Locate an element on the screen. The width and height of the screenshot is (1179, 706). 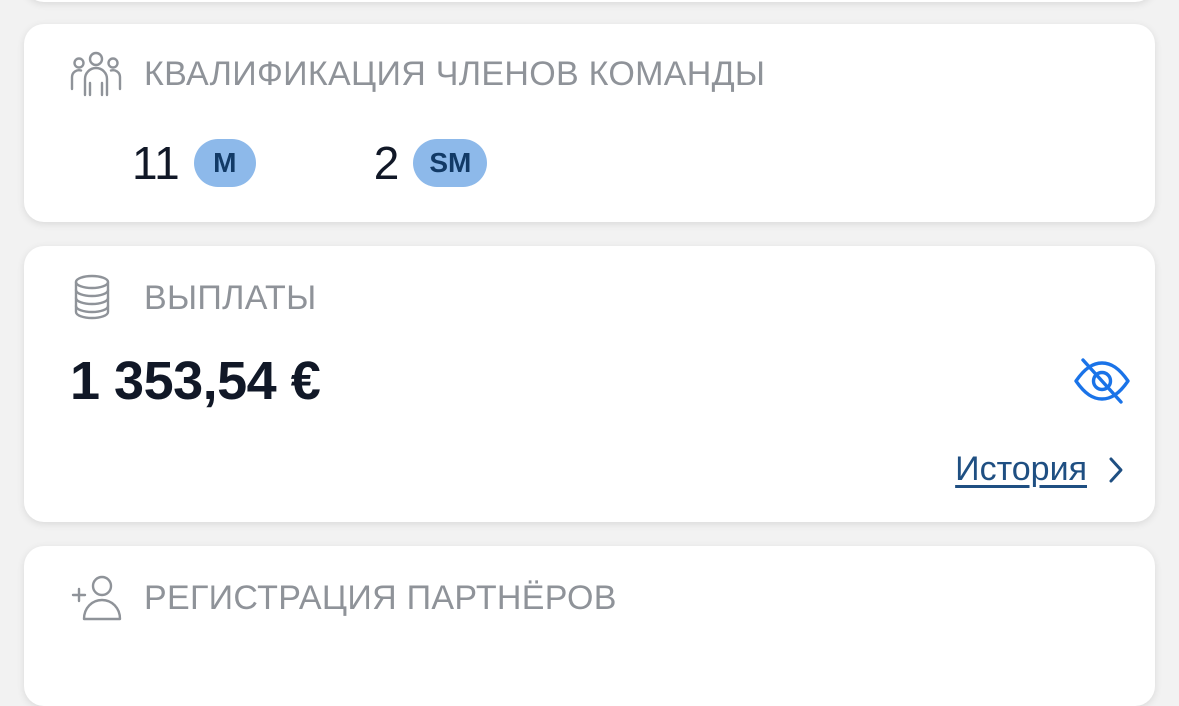
partner-registration-title: РЕГИСТРАЦИЯ ПАРТНЁРОВ is located at coordinates (380, 597).